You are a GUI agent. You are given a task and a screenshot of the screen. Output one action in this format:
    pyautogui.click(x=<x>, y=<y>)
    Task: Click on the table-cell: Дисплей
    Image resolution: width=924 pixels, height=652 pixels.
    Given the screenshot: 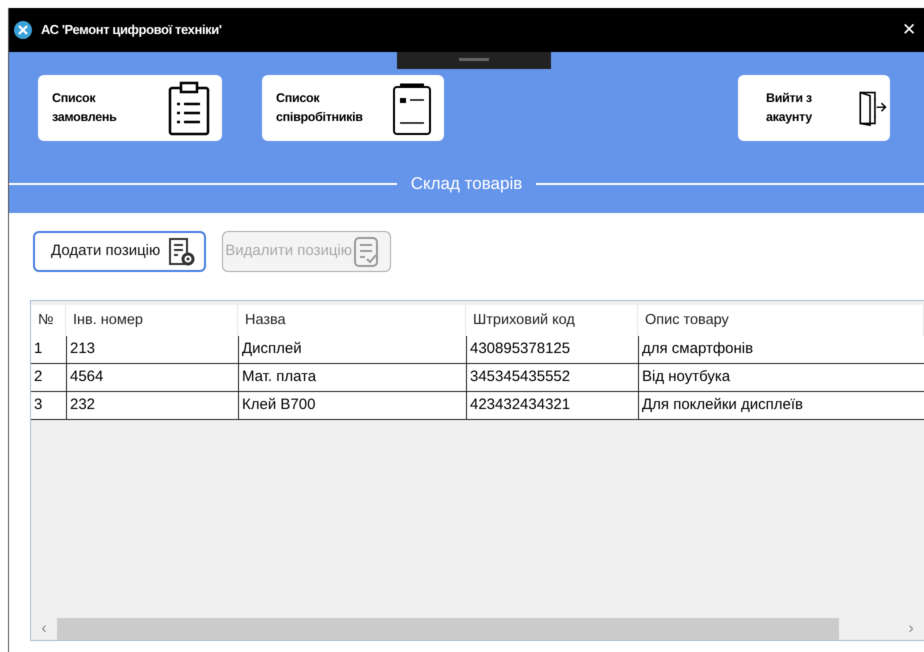 What is the action you would take?
    pyautogui.click(x=352, y=350)
    